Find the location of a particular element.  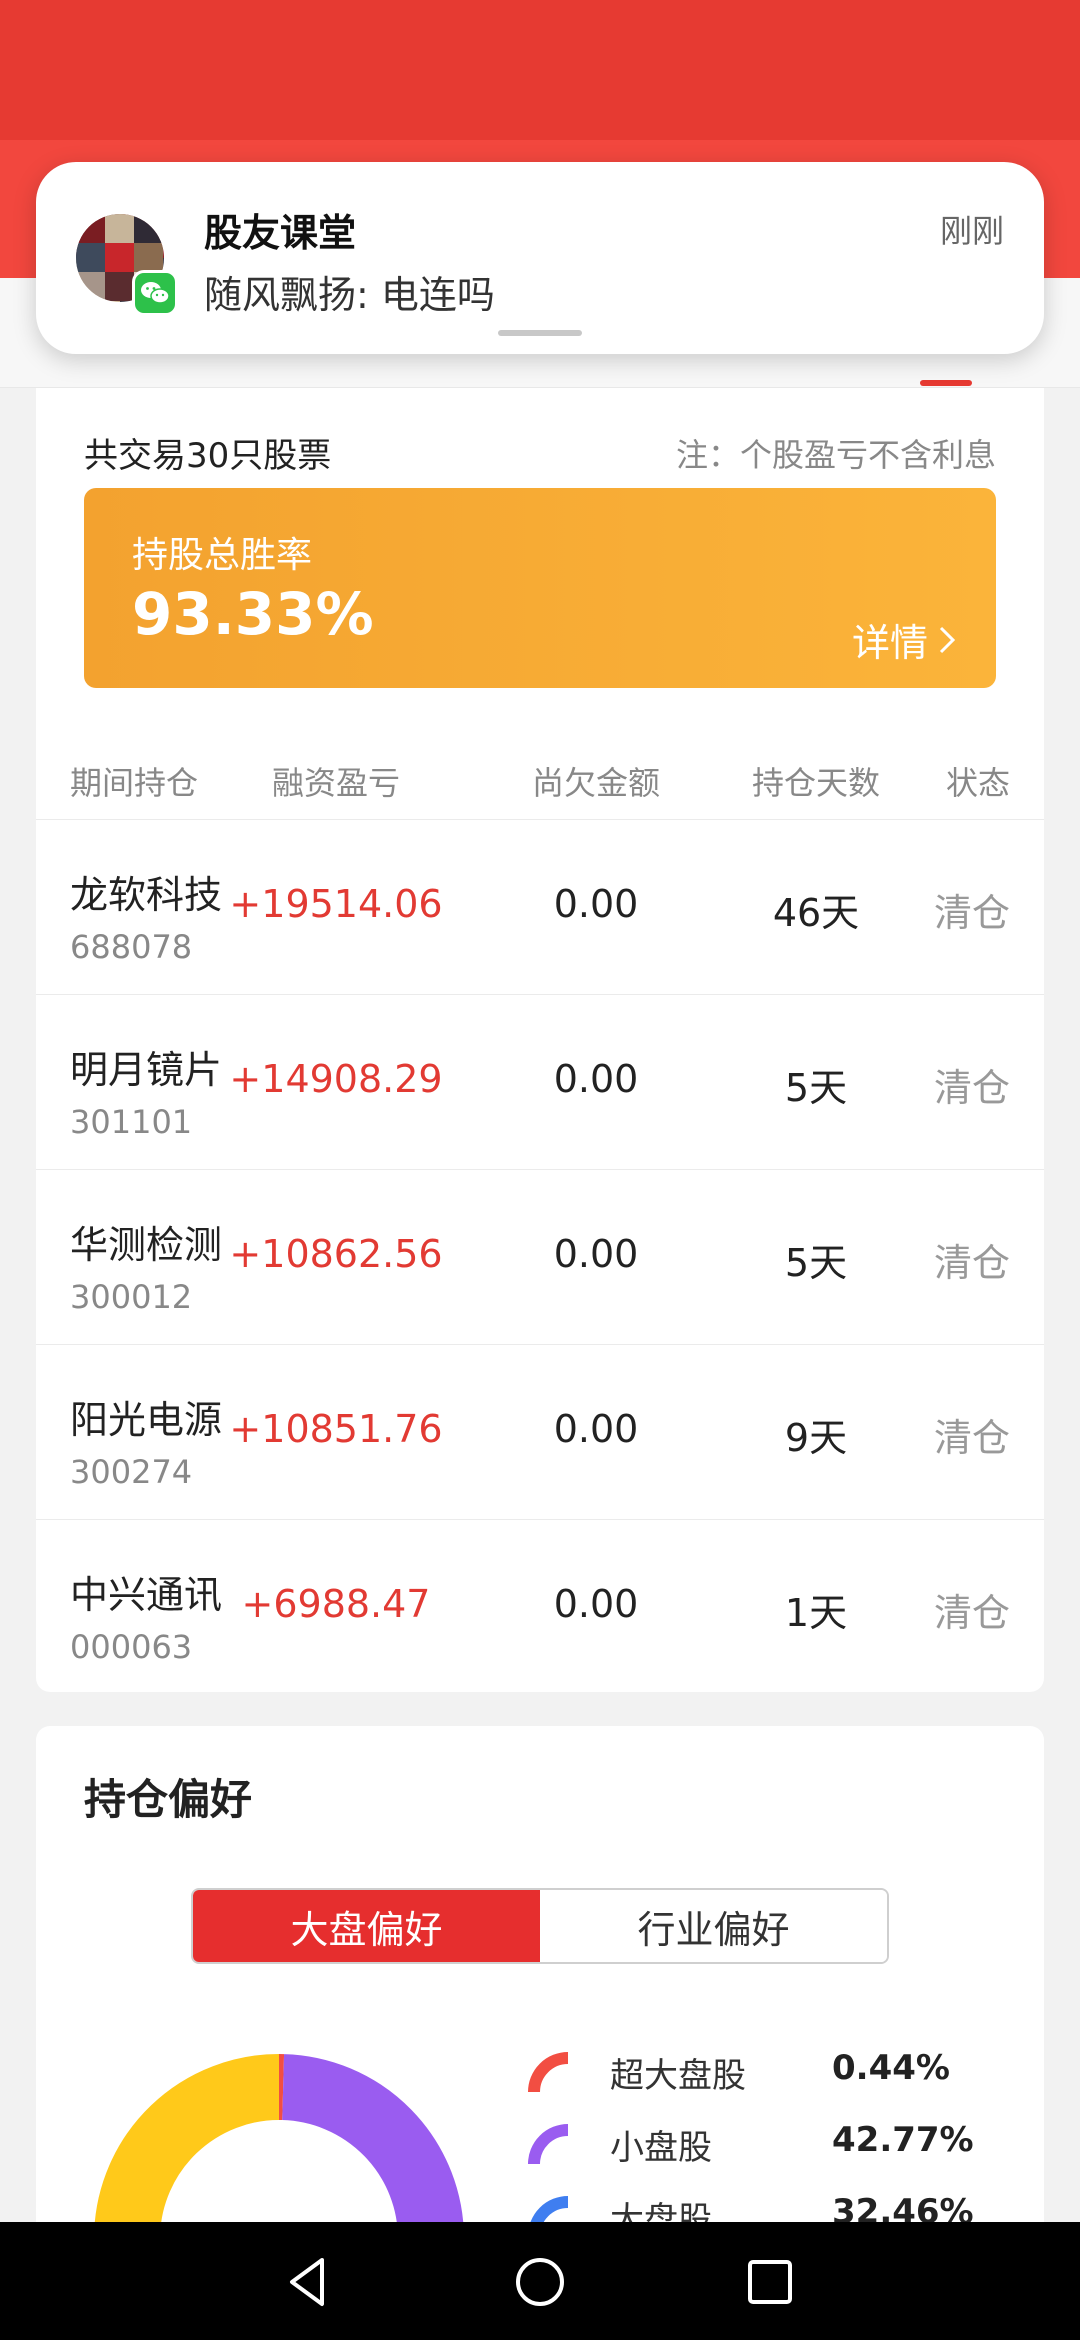

home-icon is located at coordinates (540, 2282).